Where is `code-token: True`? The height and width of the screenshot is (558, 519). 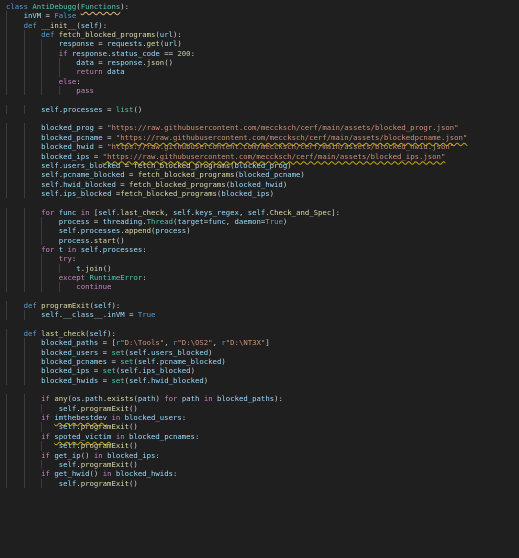
code-token: True is located at coordinates (274, 221).